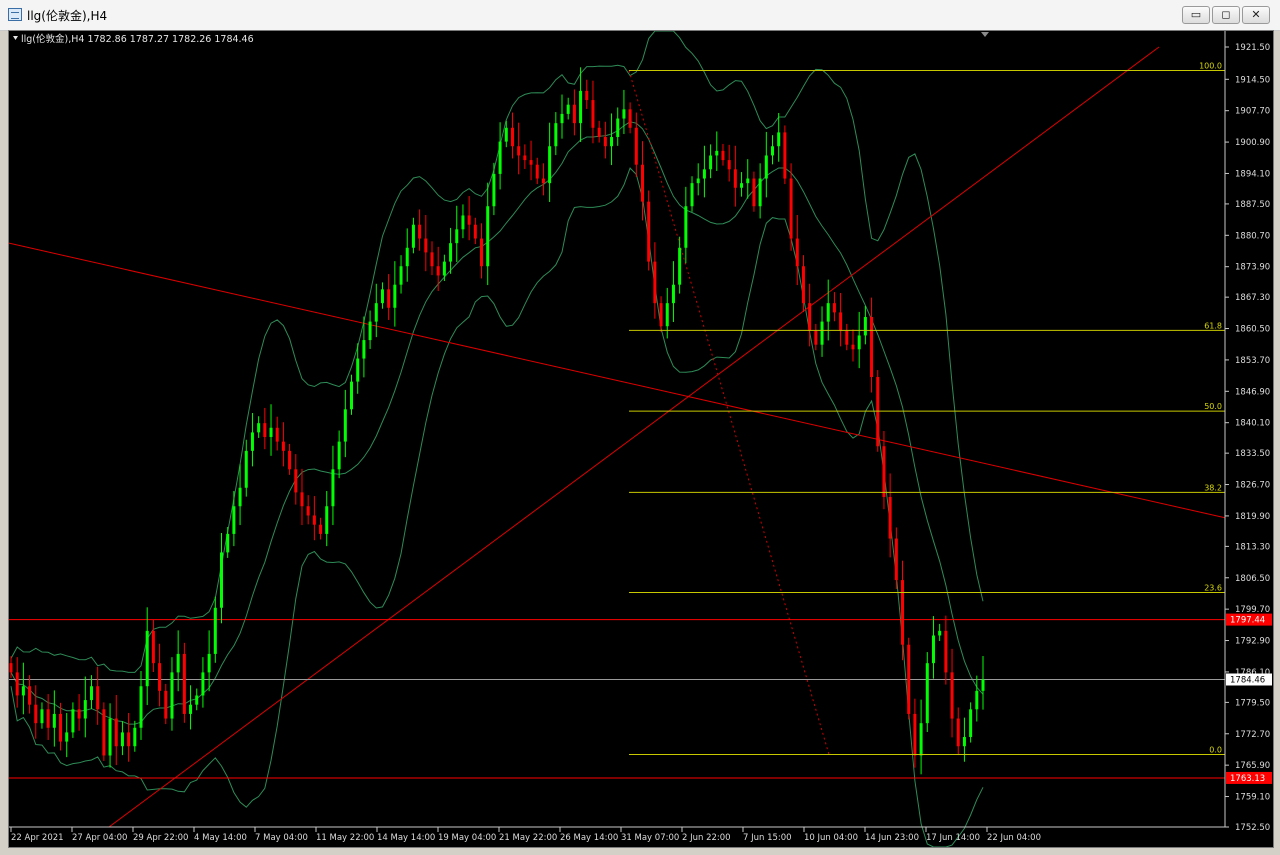  I want to click on price-tick-label: 1819.90, so click(1252, 517).